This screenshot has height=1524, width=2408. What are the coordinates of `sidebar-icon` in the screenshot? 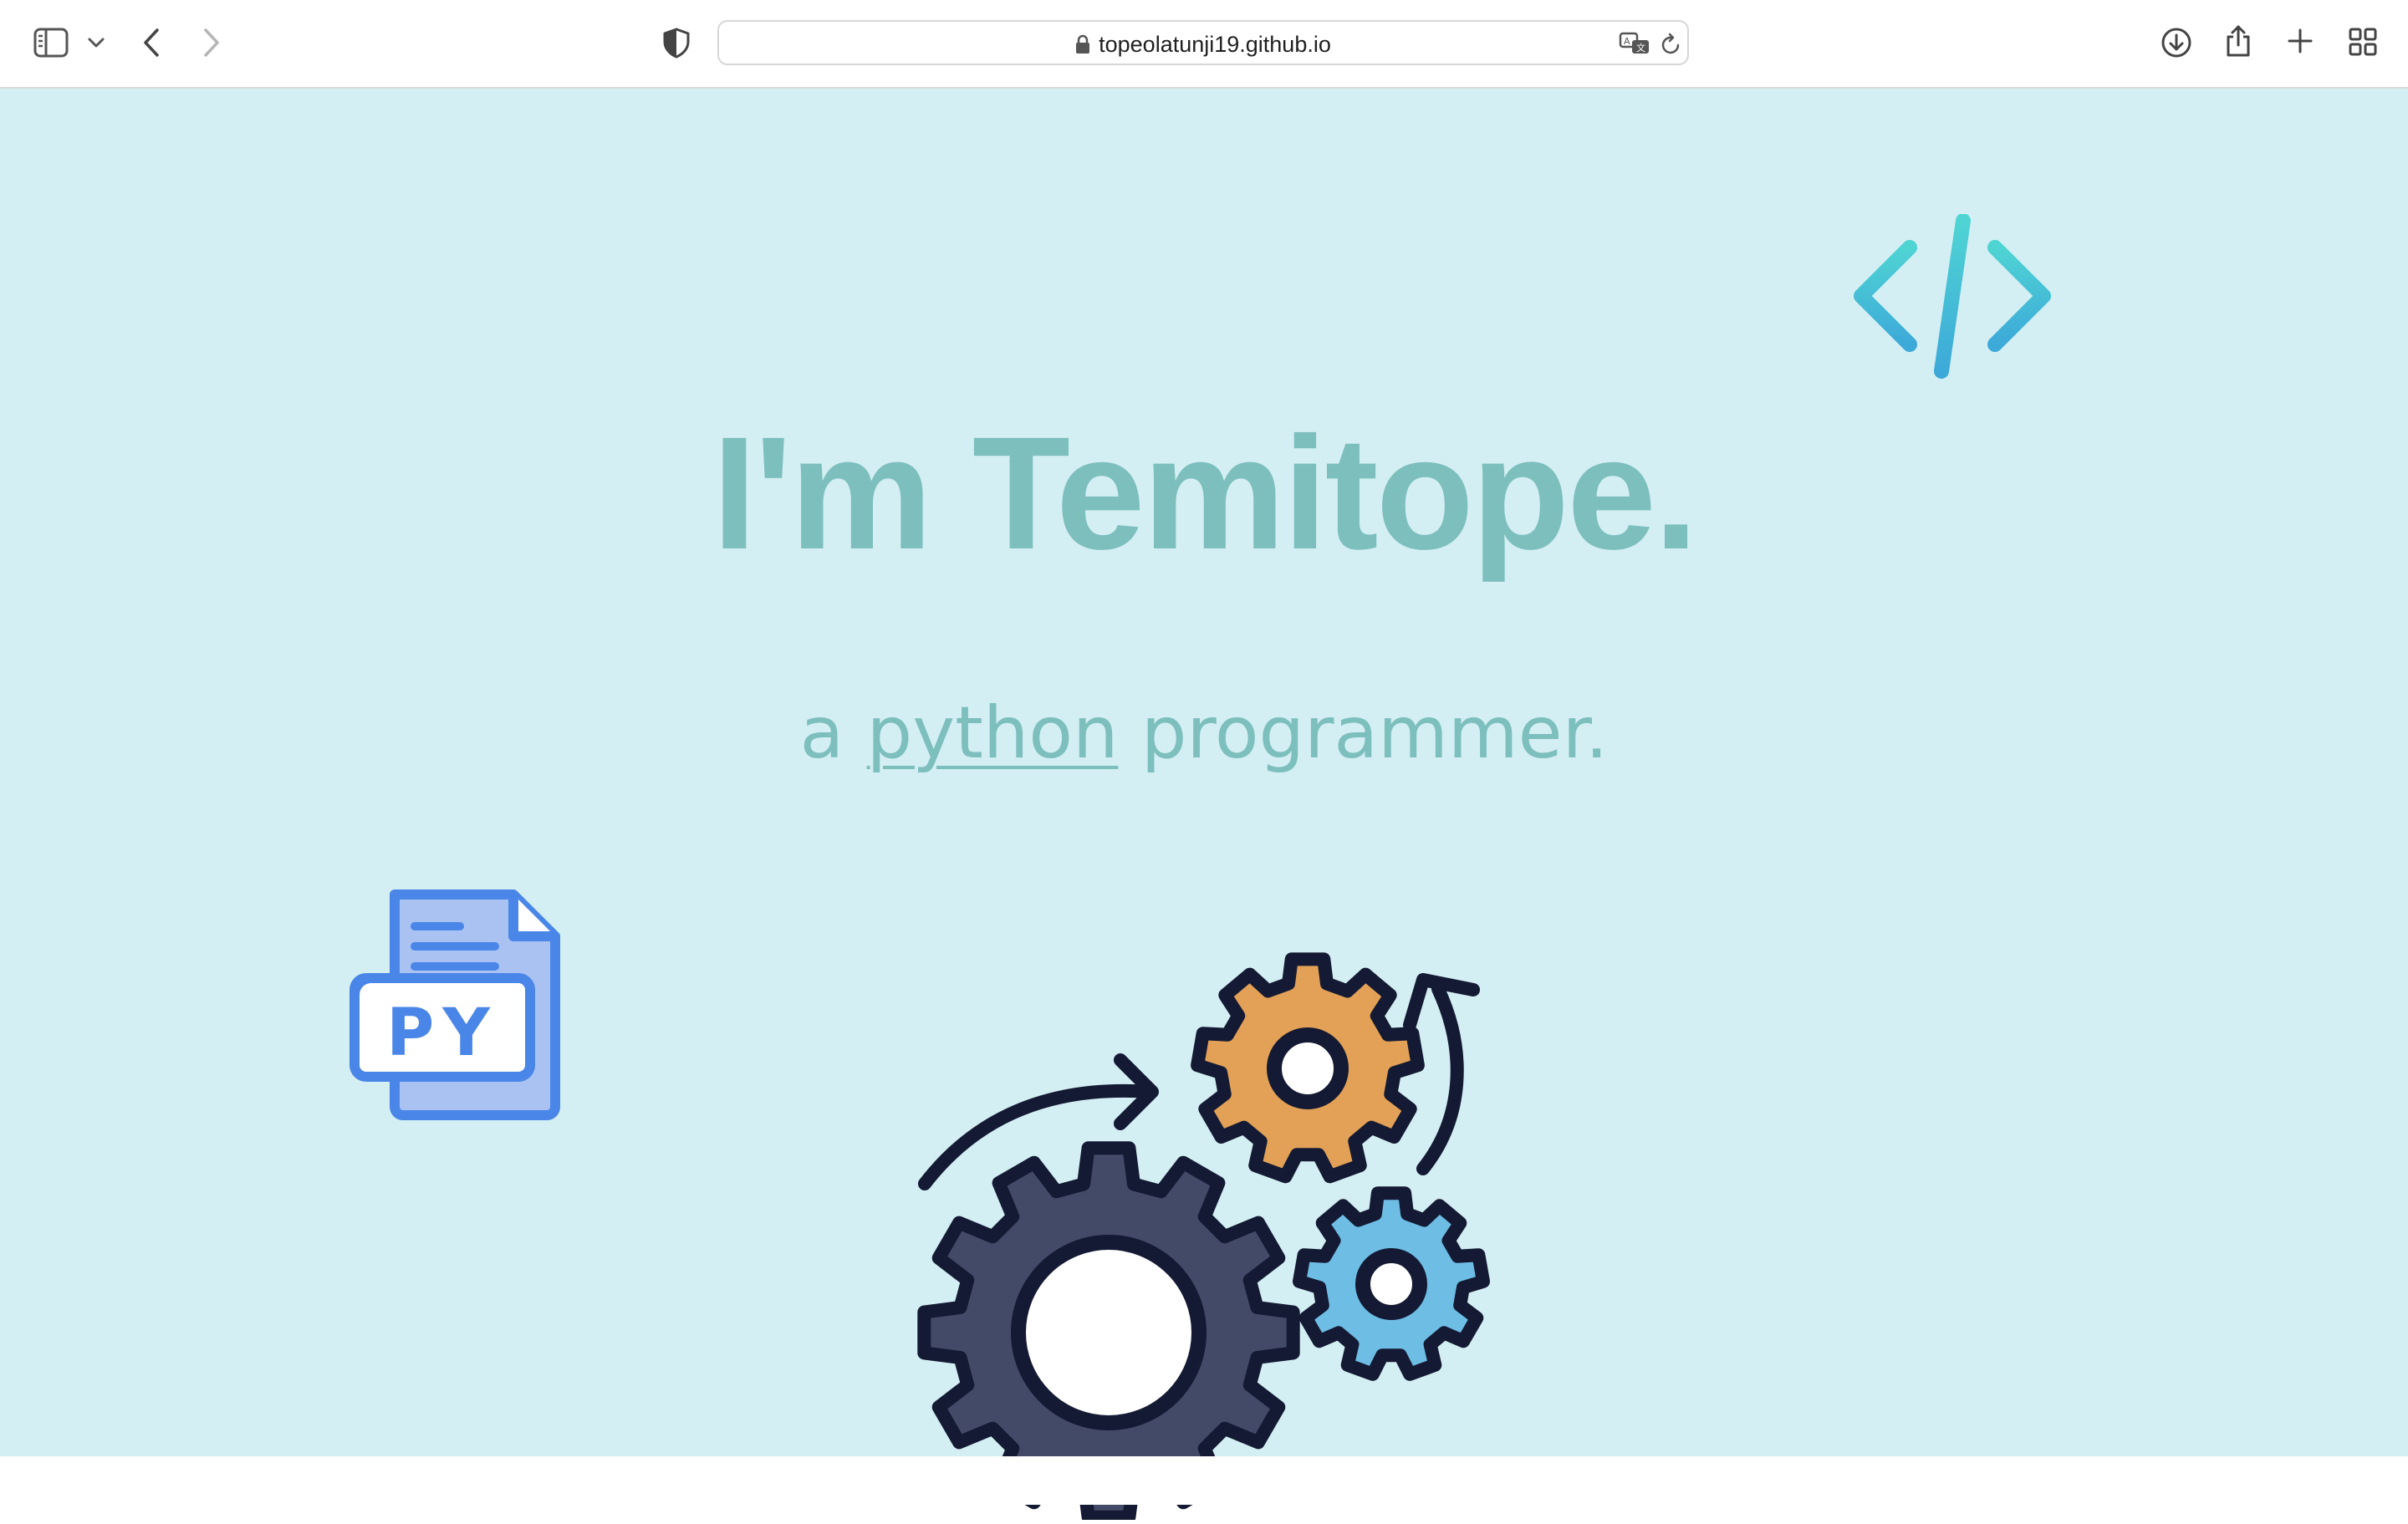 It's located at (51, 43).